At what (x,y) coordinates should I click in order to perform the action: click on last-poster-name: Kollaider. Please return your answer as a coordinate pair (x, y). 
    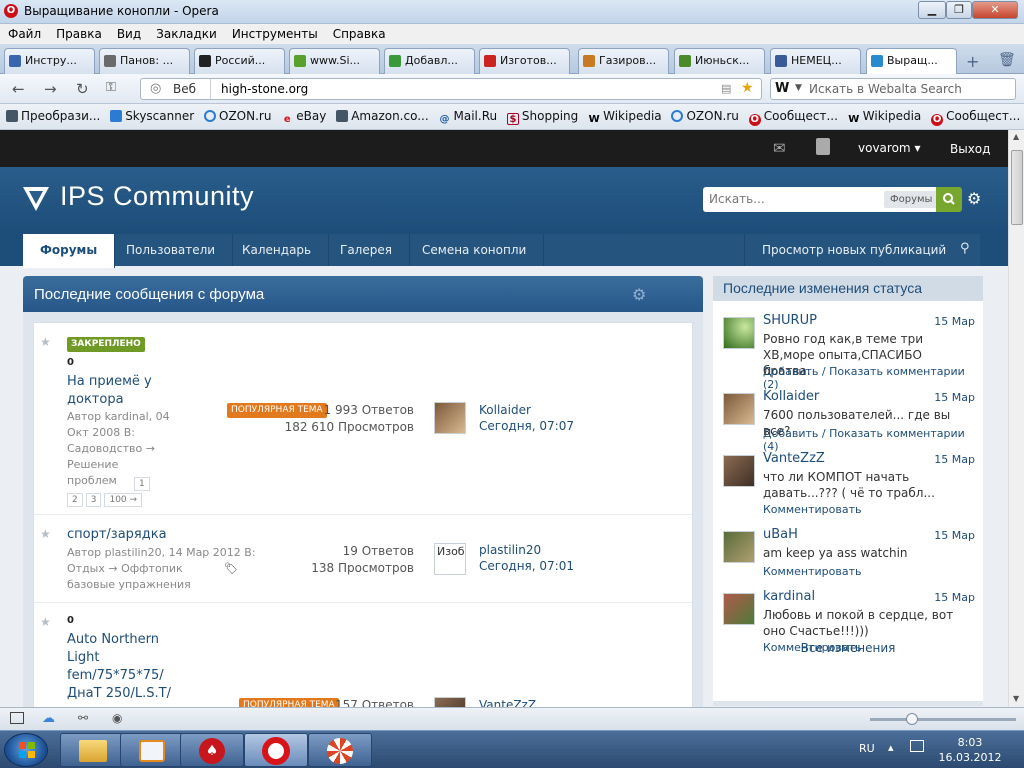
    Looking at the image, I should click on (526, 410).